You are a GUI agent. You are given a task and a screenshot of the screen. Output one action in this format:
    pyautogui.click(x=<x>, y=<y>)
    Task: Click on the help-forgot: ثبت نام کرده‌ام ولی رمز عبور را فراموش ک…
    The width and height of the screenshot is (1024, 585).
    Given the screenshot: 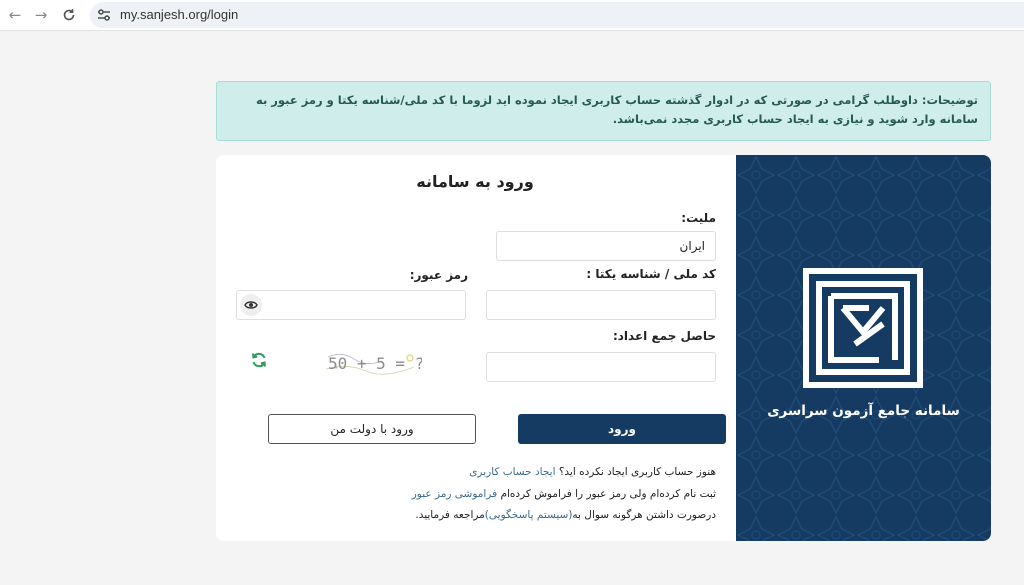 What is the action you would take?
    pyautogui.click(x=564, y=494)
    